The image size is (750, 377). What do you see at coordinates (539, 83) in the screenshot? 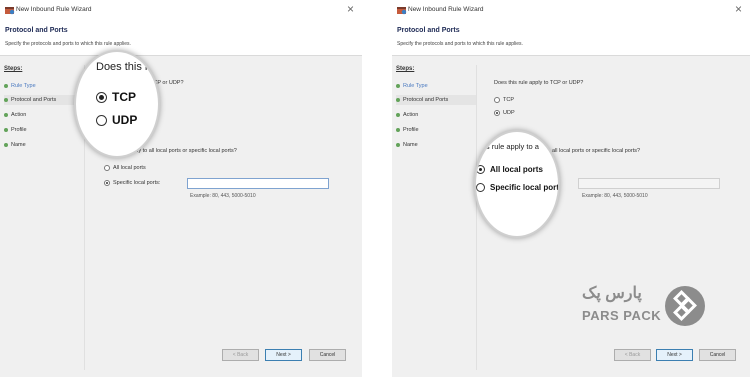
I see `protocol-question: Does this rule apply to TCP or UDP?` at bounding box center [539, 83].